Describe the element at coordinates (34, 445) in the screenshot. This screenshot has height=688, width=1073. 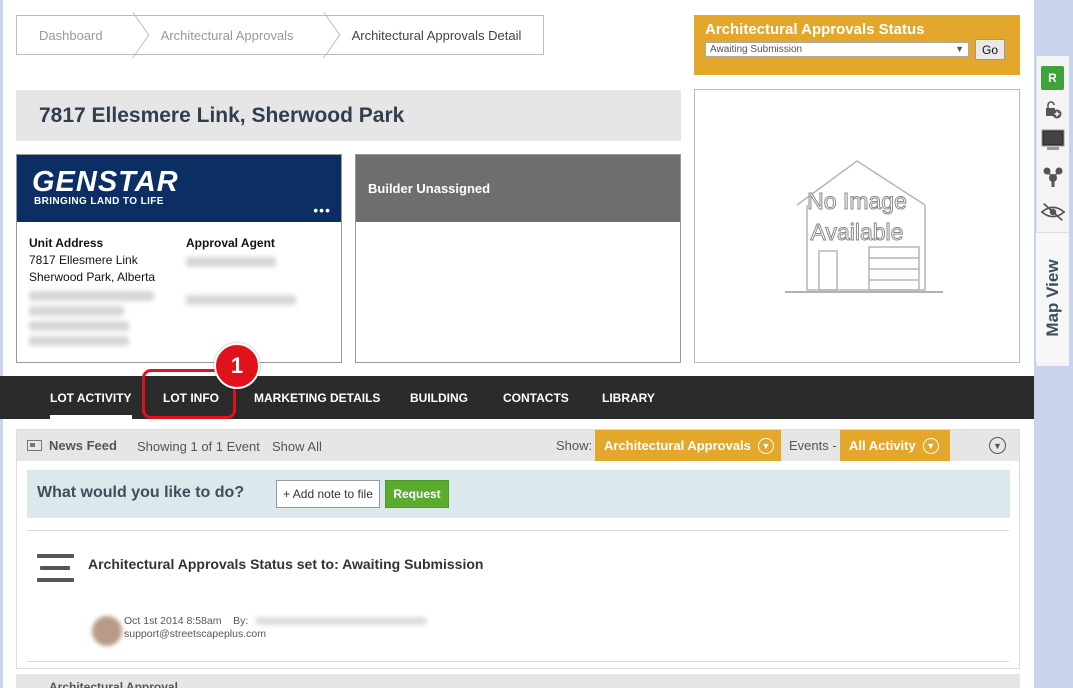
I see `newspaper-icon` at that location.